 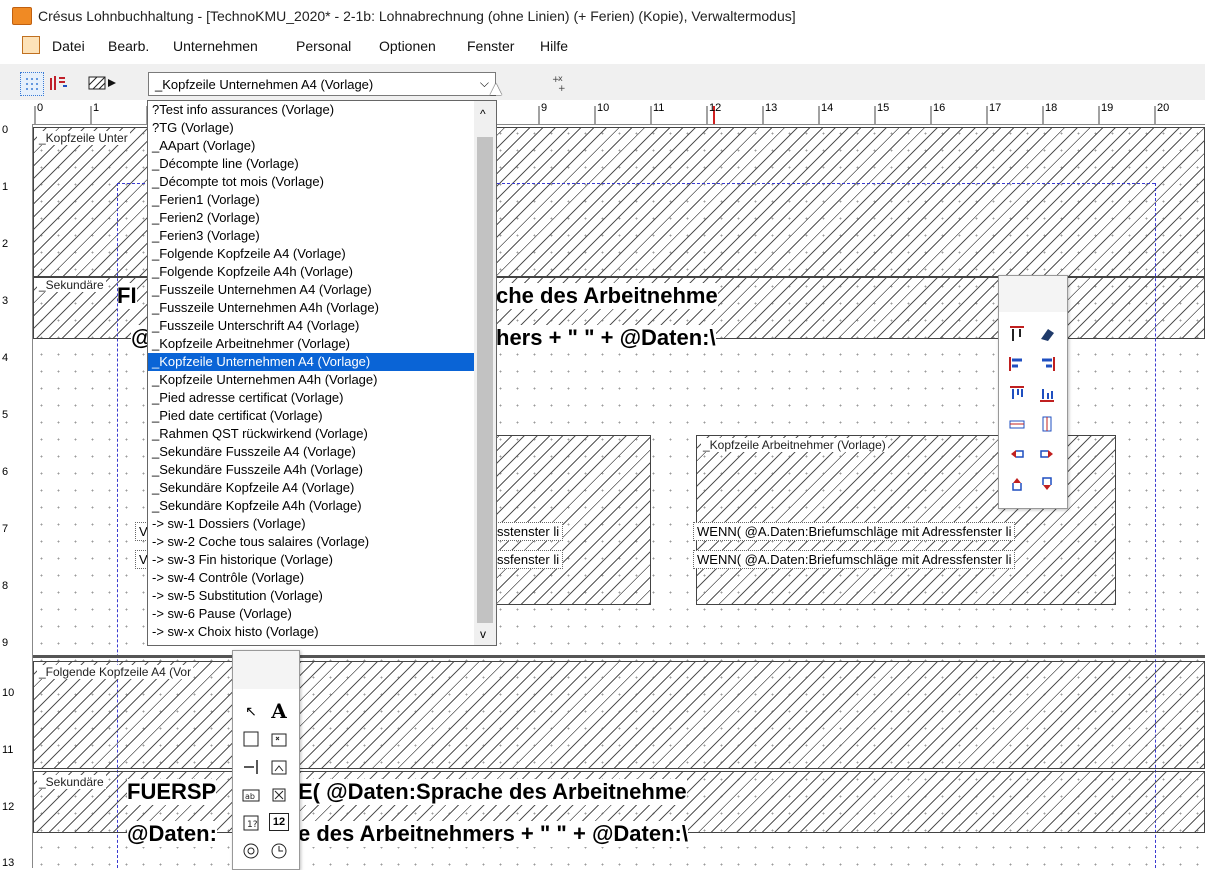 What do you see at coordinates (323, 46) in the screenshot?
I see `menu-personal: Personal` at bounding box center [323, 46].